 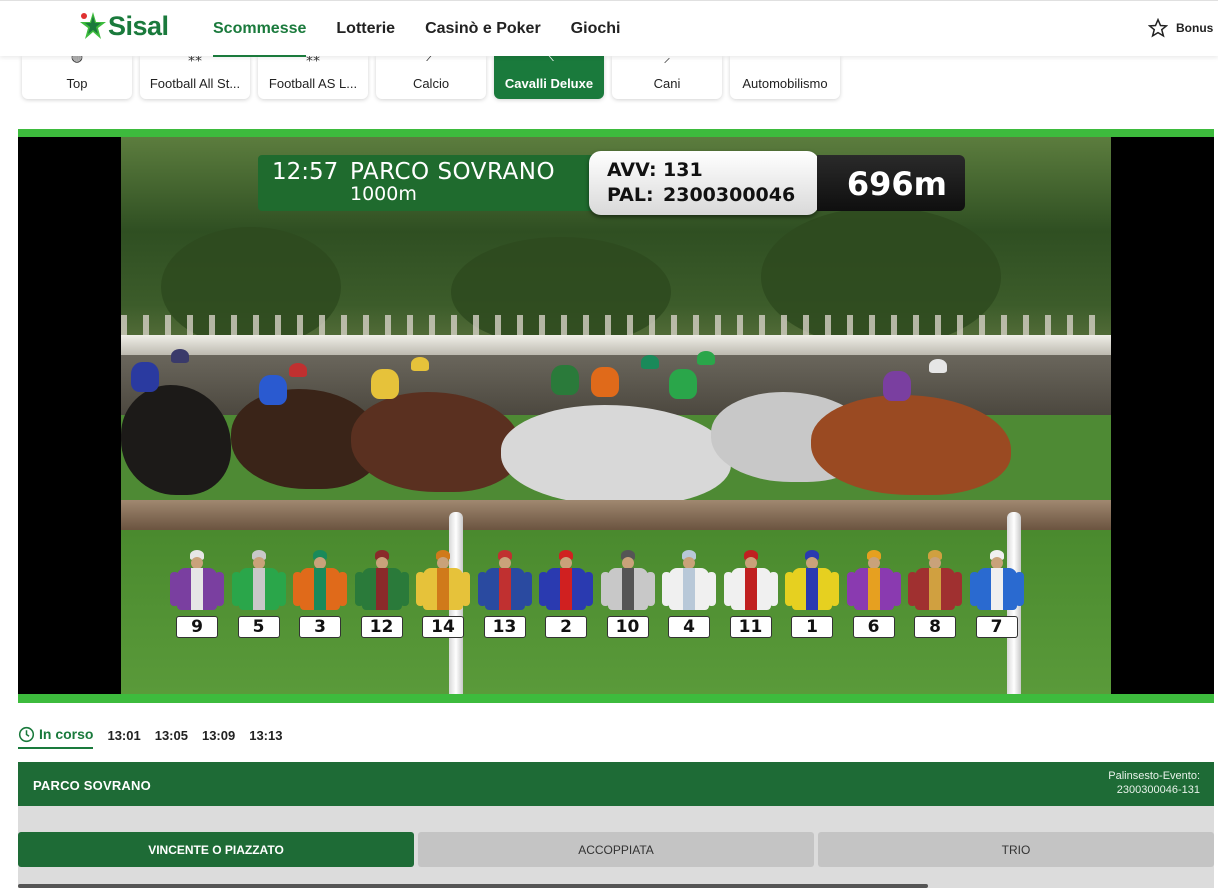 What do you see at coordinates (453, 172) in the screenshot?
I see `race-track-name: PARCO SOVRANO` at bounding box center [453, 172].